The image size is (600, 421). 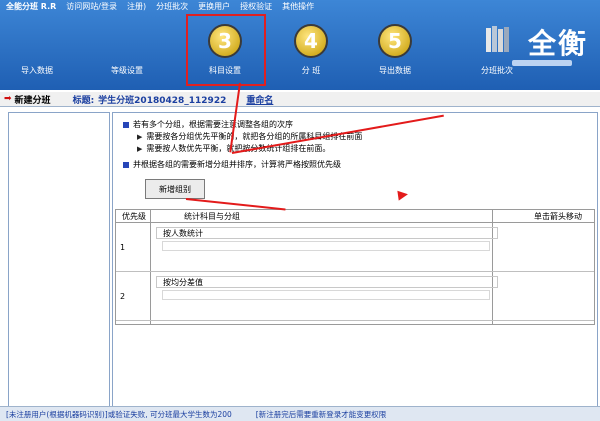 I want to click on grade-settings-icon, so click(x=127, y=39).